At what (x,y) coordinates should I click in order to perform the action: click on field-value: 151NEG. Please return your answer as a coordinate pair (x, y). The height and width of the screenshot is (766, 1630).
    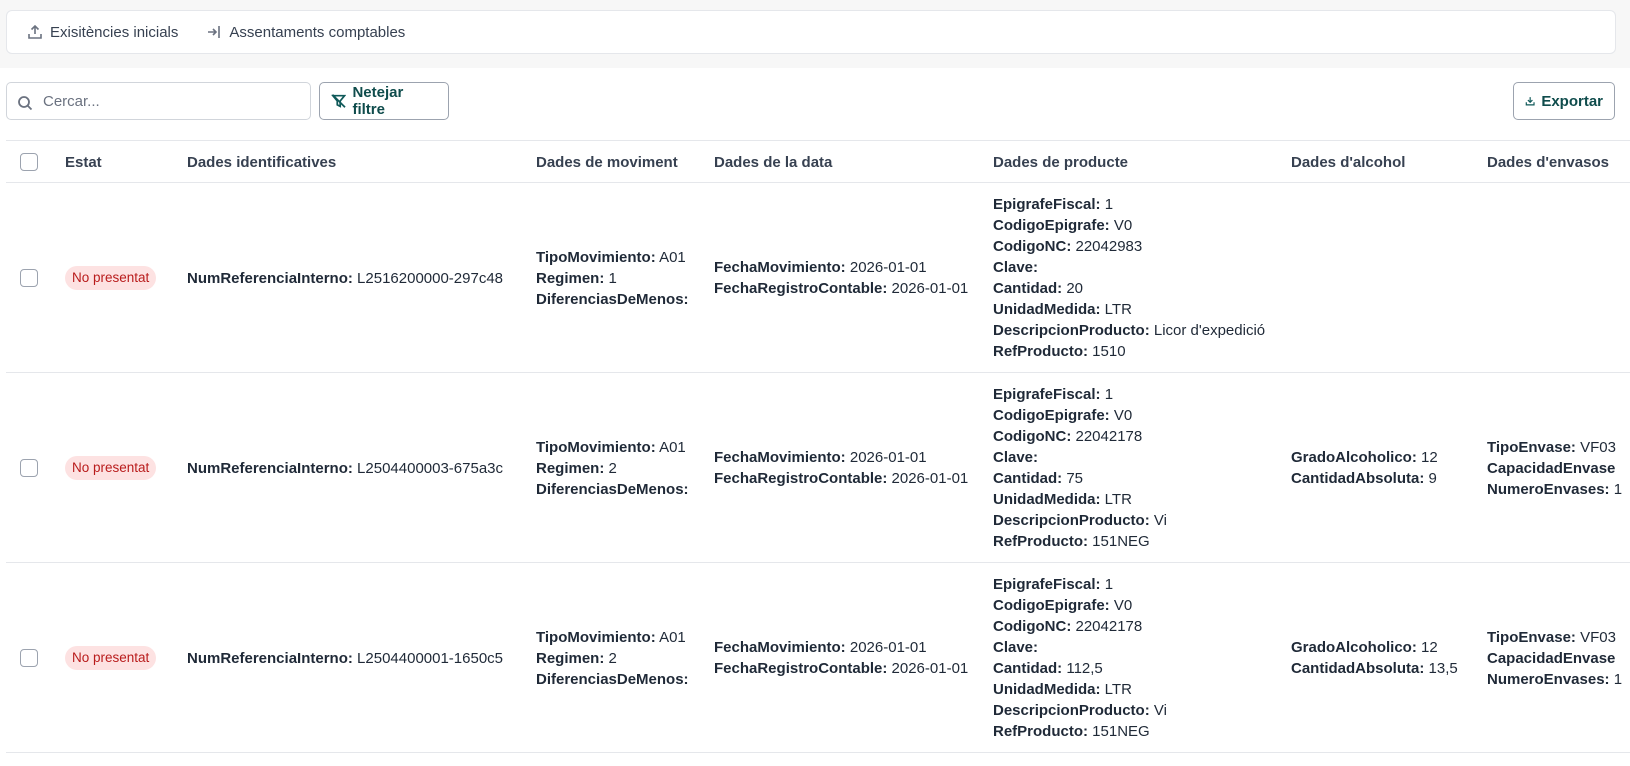
    Looking at the image, I should click on (1121, 731).